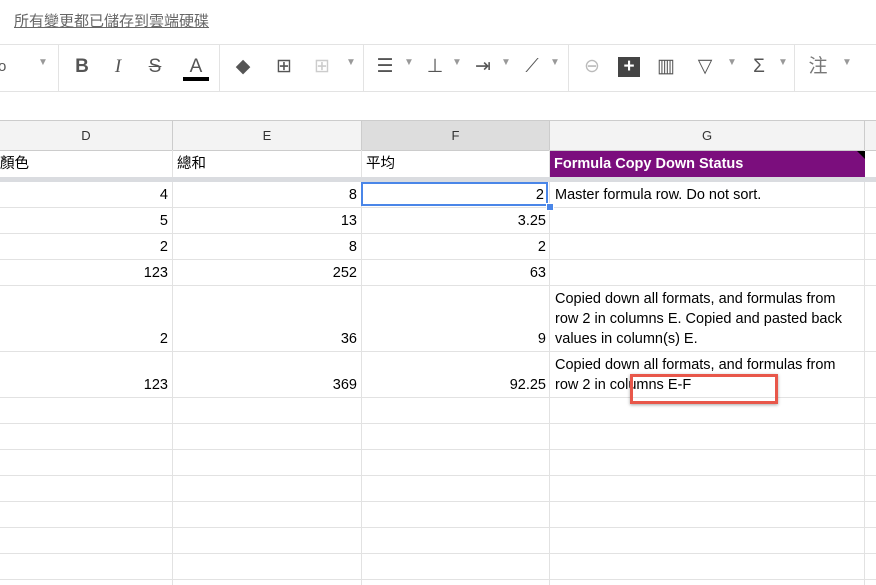 The height and width of the screenshot is (585, 876). What do you see at coordinates (322, 67) in the screenshot?
I see `merge-cells-icon: ⊞` at bounding box center [322, 67].